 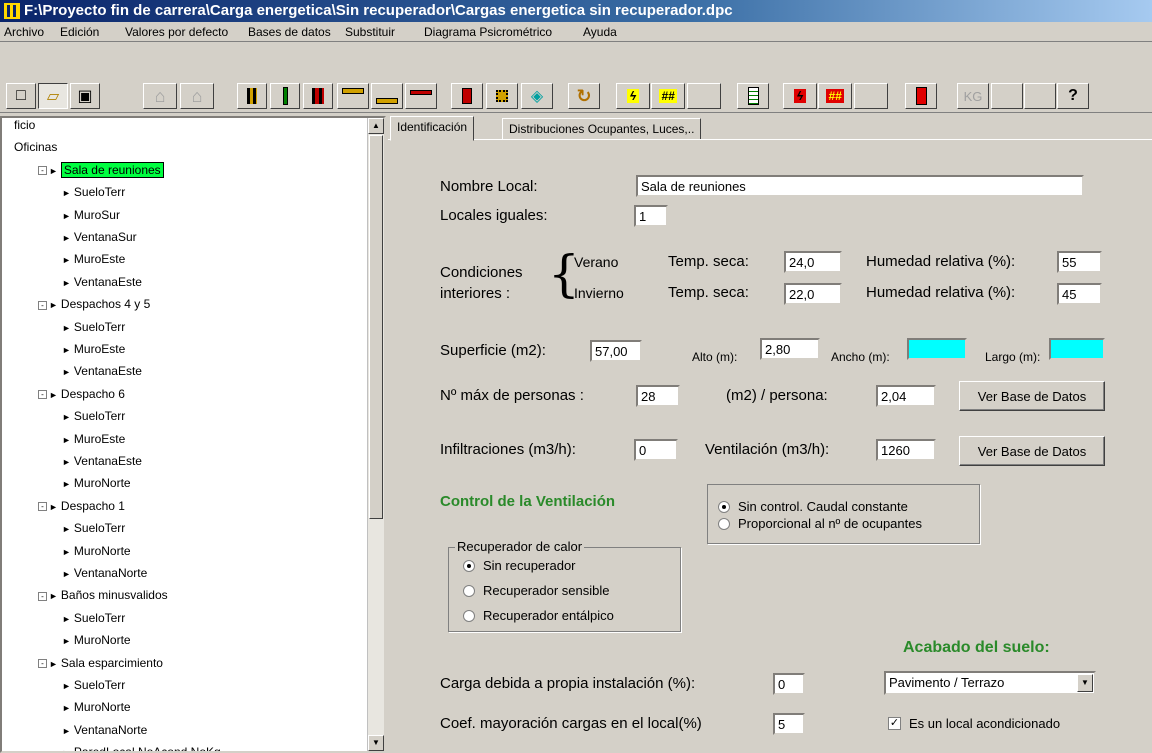 What do you see at coordinates (488, 32) in the screenshot?
I see `menu-diagrama-psicrometrico: Diagrama Psicrométrico` at bounding box center [488, 32].